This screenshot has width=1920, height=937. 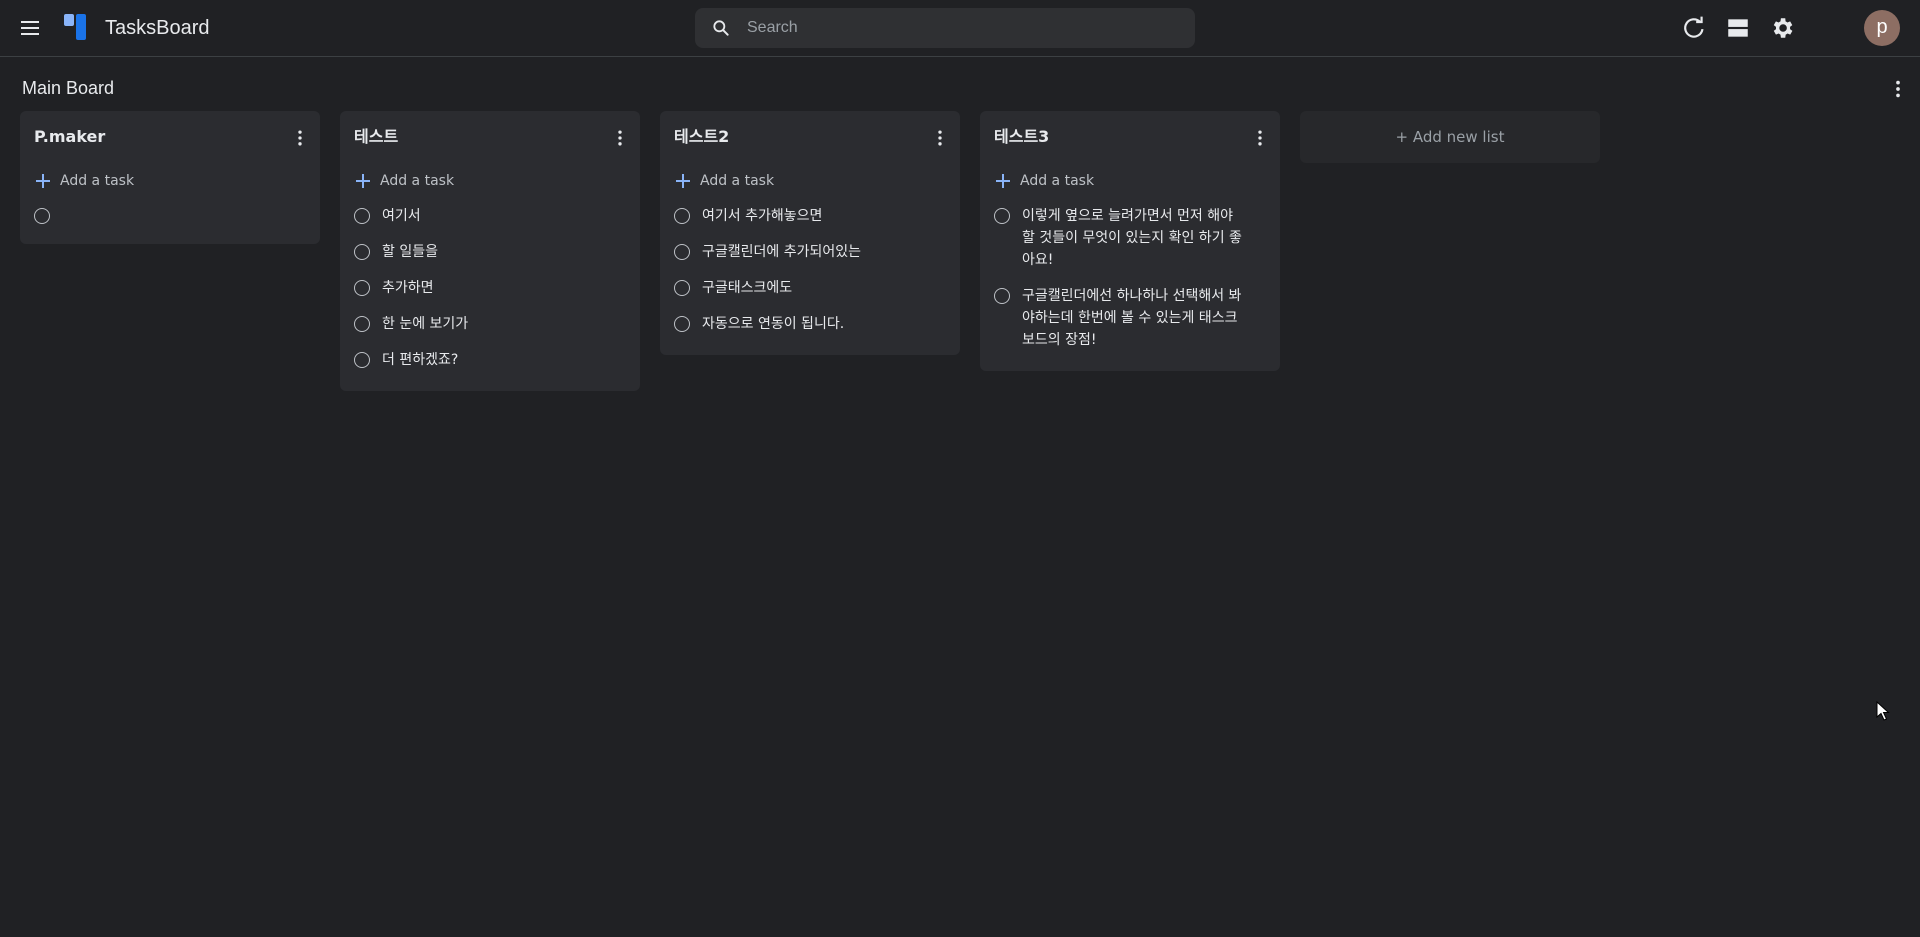 What do you see at coordinates (702, 136) in the screenshot?
I see `list-title: 테스트2` at bounding box center [702, 136].